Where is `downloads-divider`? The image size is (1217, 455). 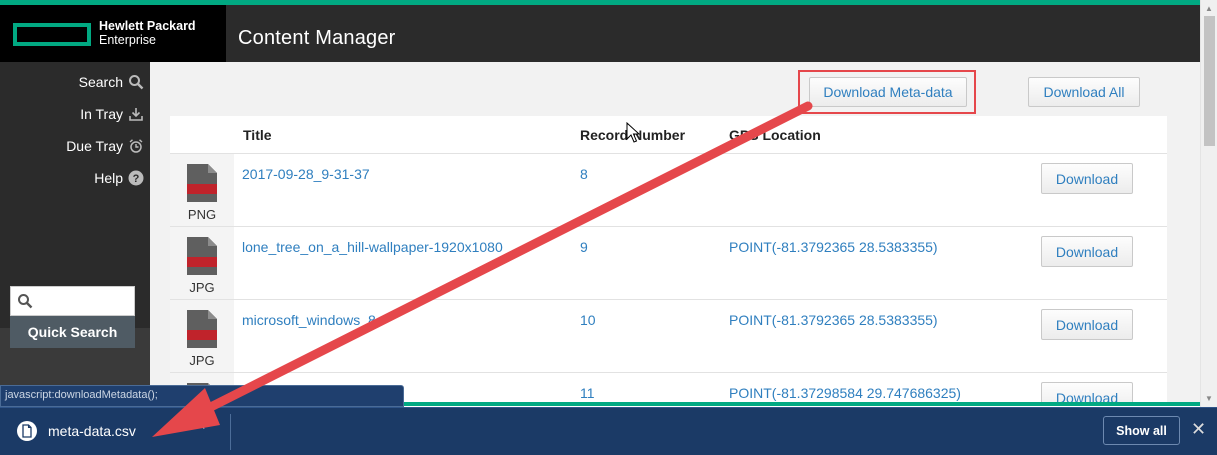
downloads-divider is located at coordinates (230, 432).